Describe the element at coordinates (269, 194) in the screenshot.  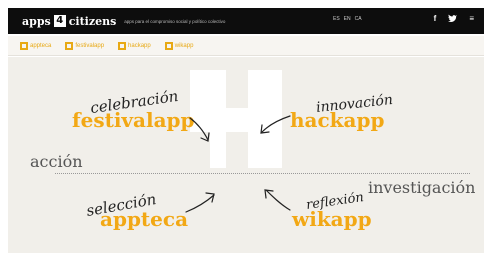
I see `arrow-wikapp-head` at that location.